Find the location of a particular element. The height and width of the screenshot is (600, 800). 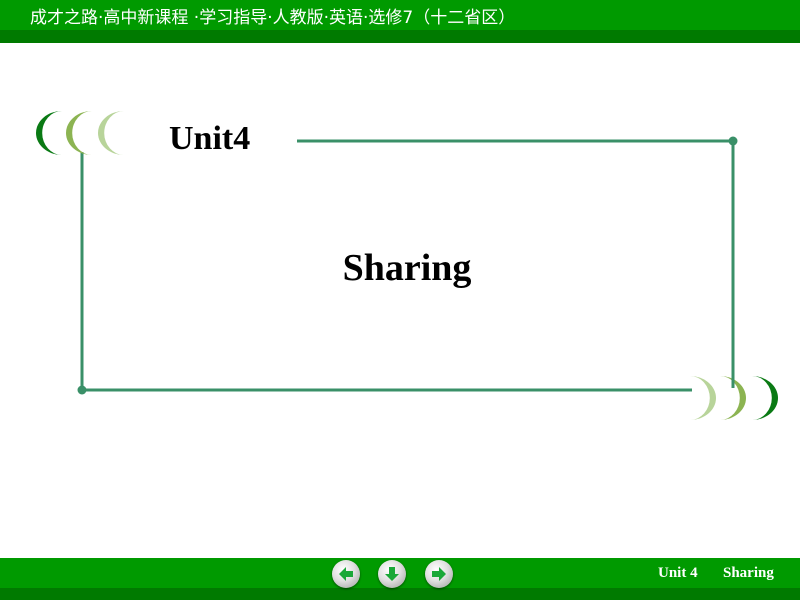

arrow-left-icon is located at coordinates (346, 574).